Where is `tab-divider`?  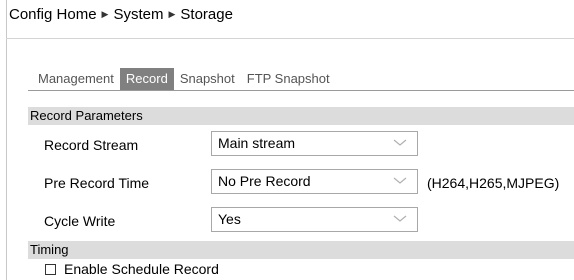
tab-divider is located at coordinates (301, 90).